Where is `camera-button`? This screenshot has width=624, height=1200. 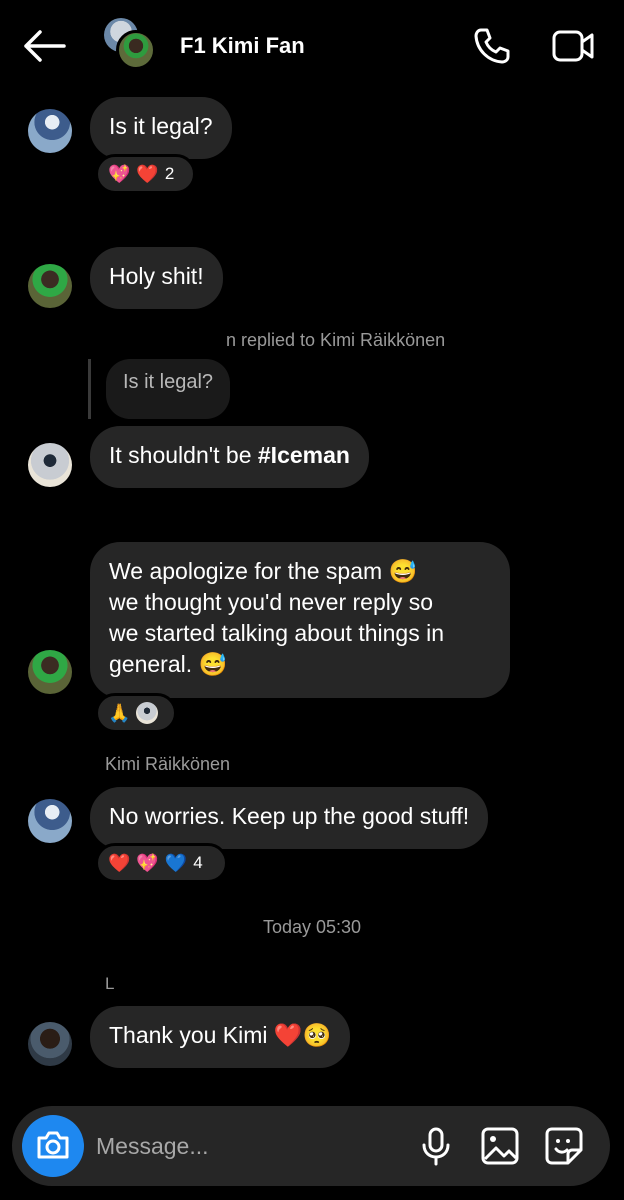
camera-button is located at coordinates (53, 1146).